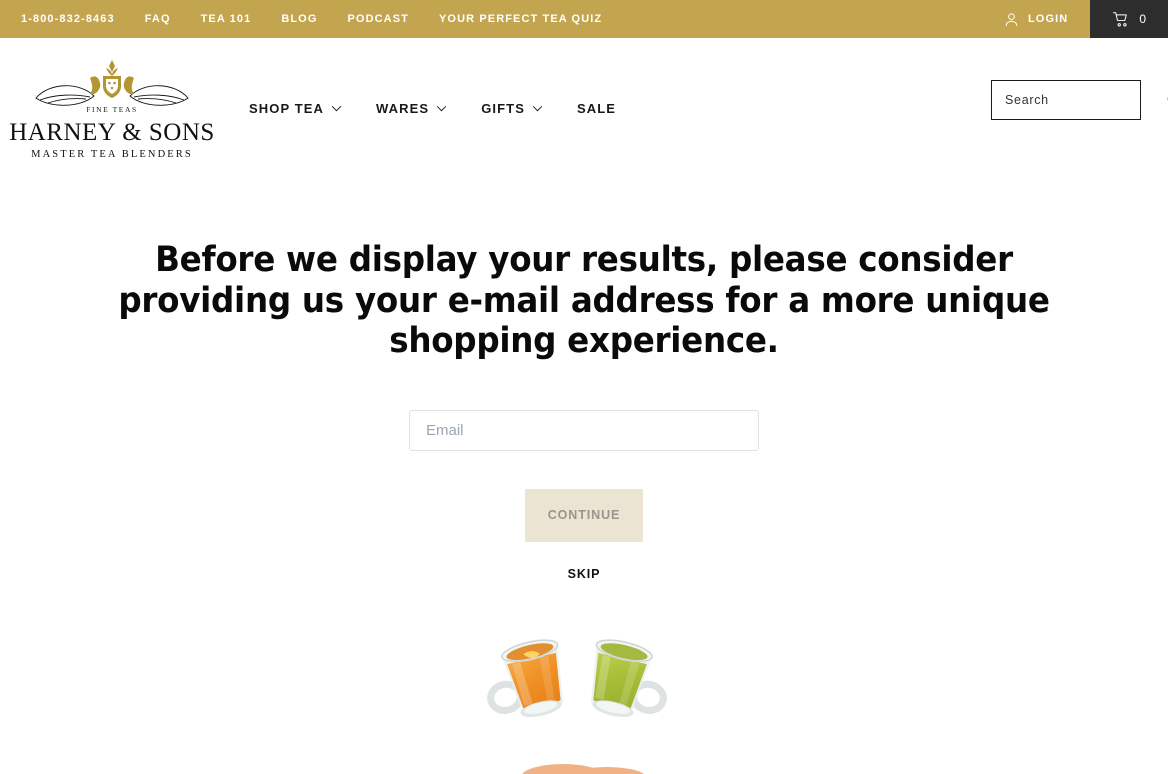 Image resolution: width=1168 pixels, height=774 pixels. I want to click on two-teacups-toasting-icon, so click(584, 678).